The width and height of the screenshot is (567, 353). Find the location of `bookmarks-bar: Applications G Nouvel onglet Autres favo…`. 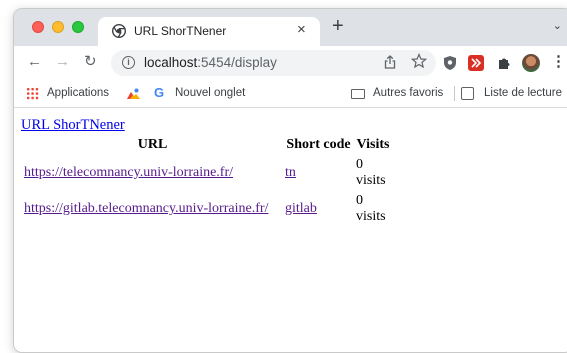

bookmarks-bar: Applications G Nouvel onglet Autres favo… is located at coordinates (290, 94).